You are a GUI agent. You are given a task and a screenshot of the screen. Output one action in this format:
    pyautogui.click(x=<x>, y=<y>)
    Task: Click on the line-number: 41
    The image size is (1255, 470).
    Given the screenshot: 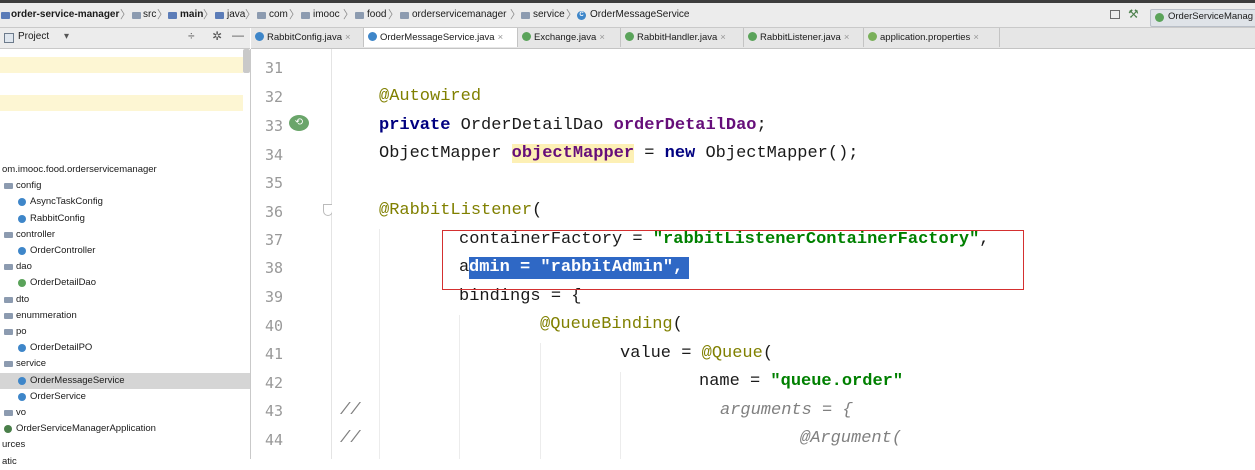 What is the action you would take?
    pyautogui.click(x=273, y=354)
    